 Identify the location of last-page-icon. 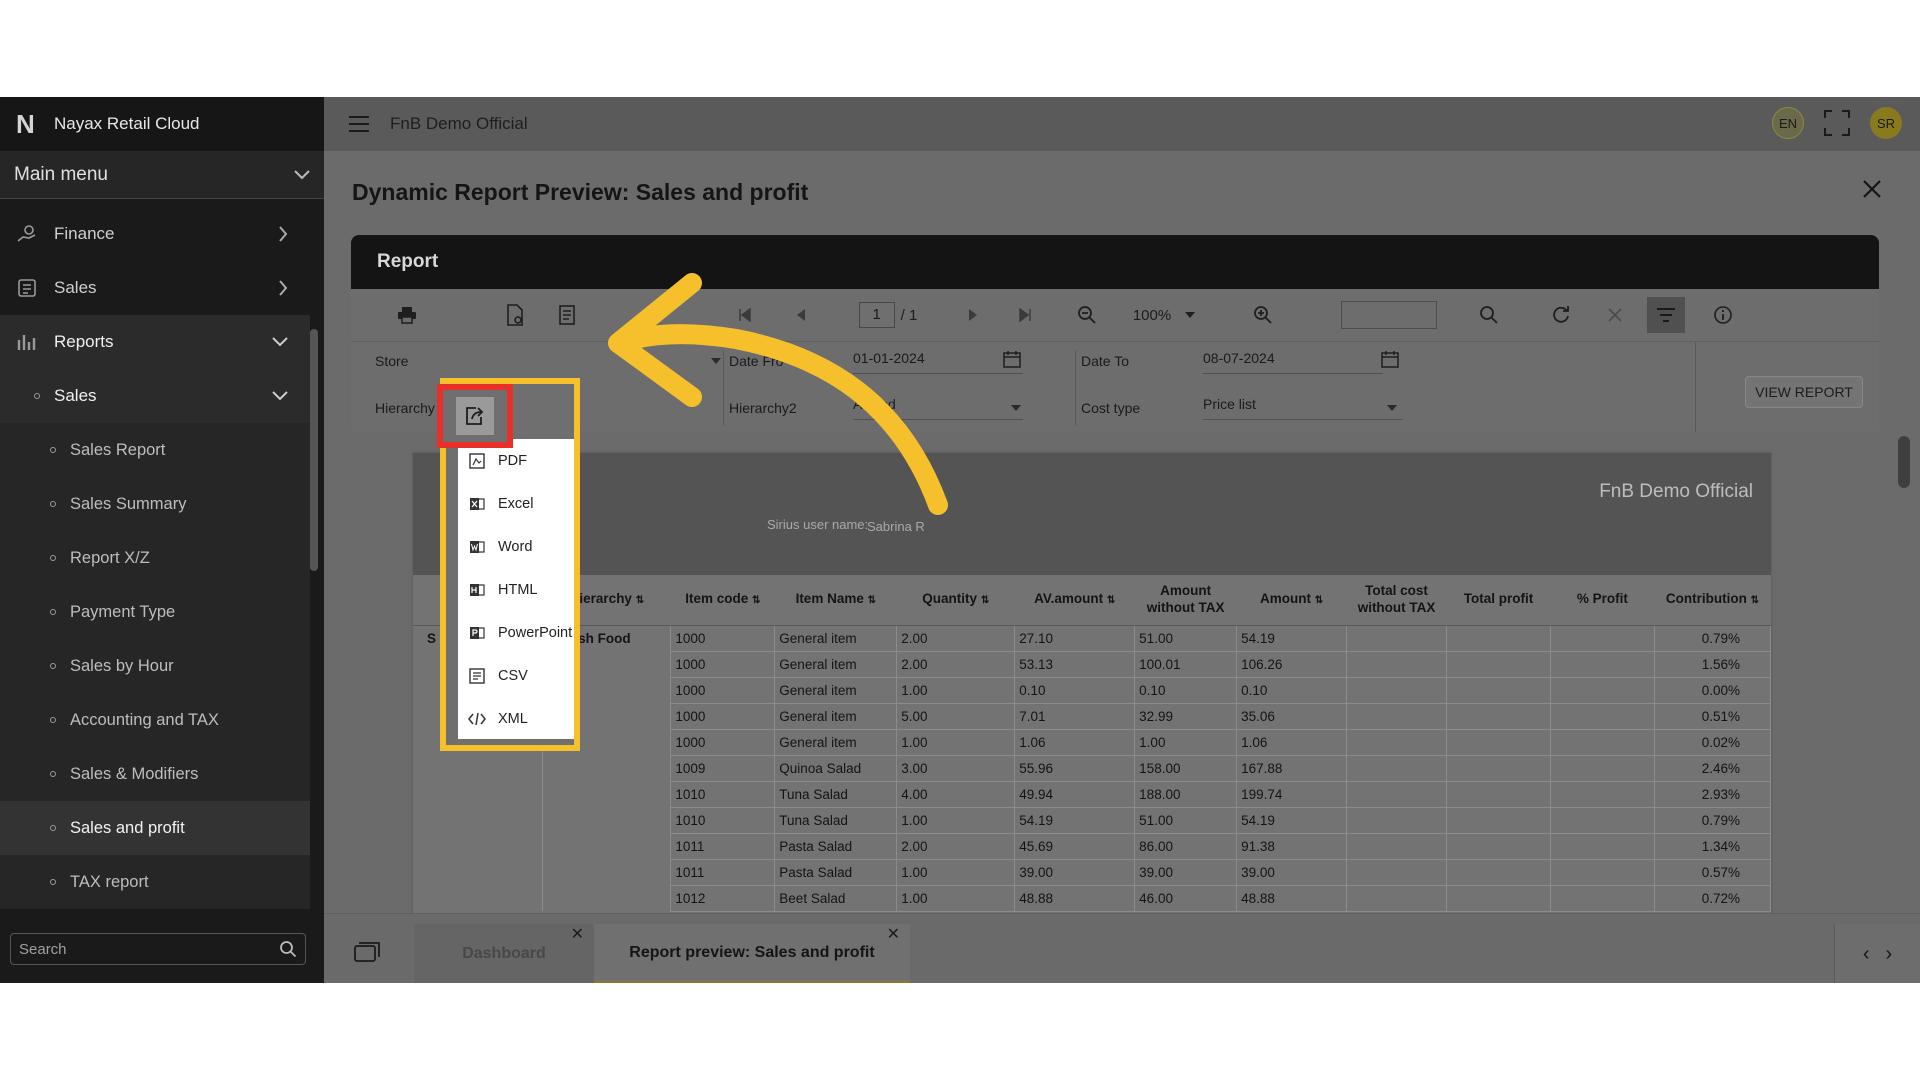
(1025, 315).